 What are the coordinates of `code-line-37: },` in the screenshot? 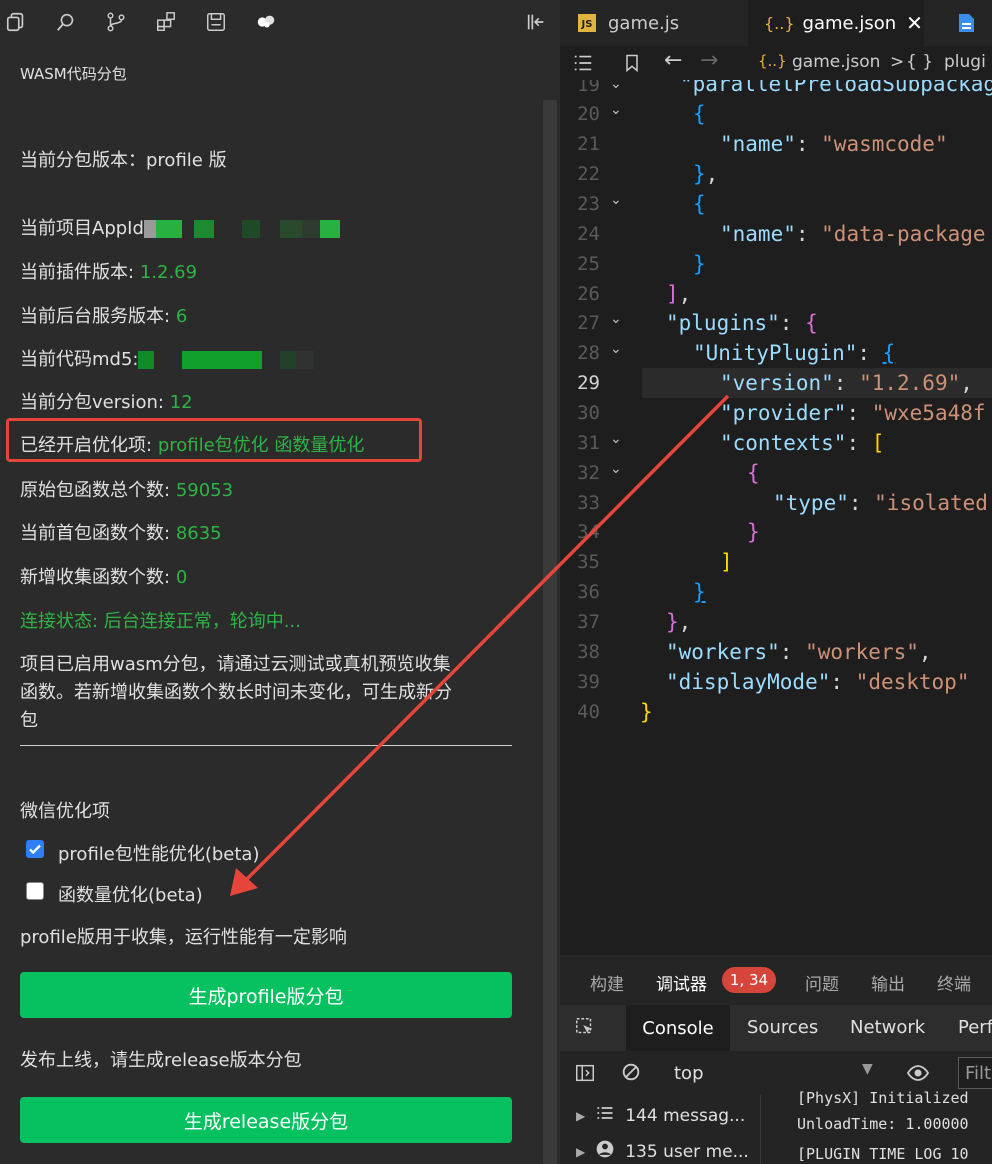 It's located at (679, 622).